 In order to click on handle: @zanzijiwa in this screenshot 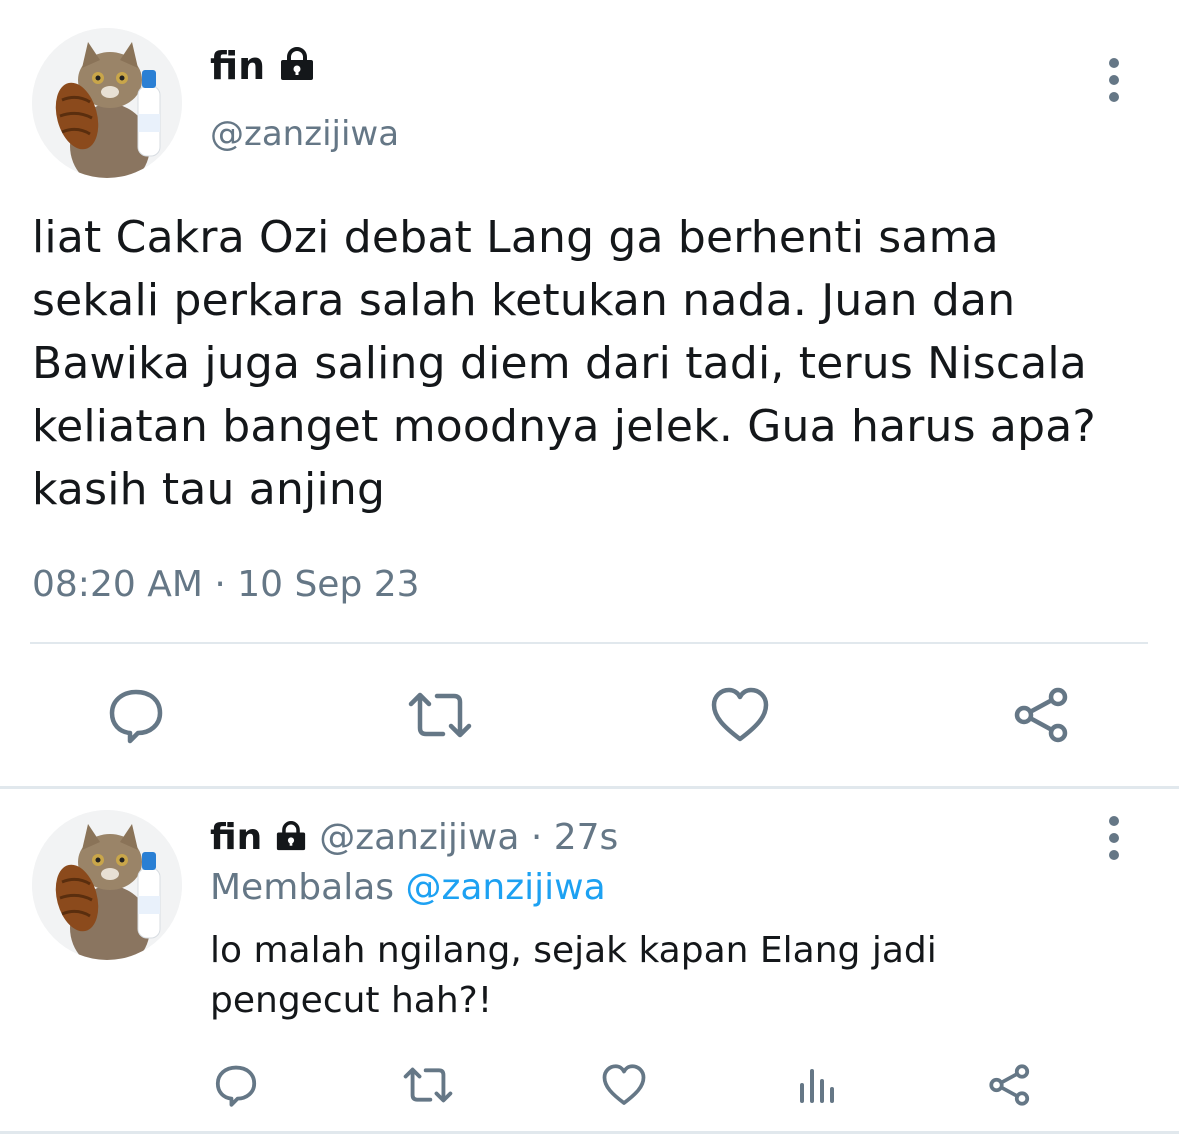, I will do `click(304, 134)`.